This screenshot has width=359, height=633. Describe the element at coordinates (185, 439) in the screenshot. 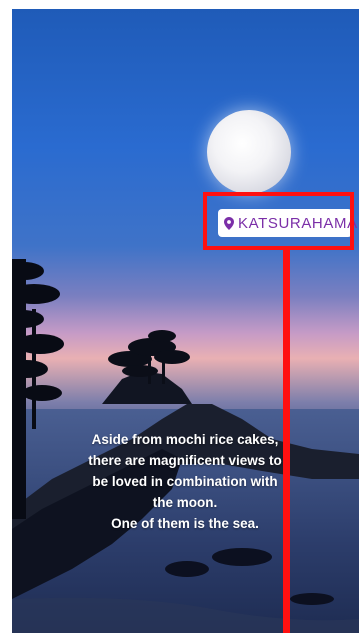

I see `caption-line: Aside from mochi rice cakes,` at that location.